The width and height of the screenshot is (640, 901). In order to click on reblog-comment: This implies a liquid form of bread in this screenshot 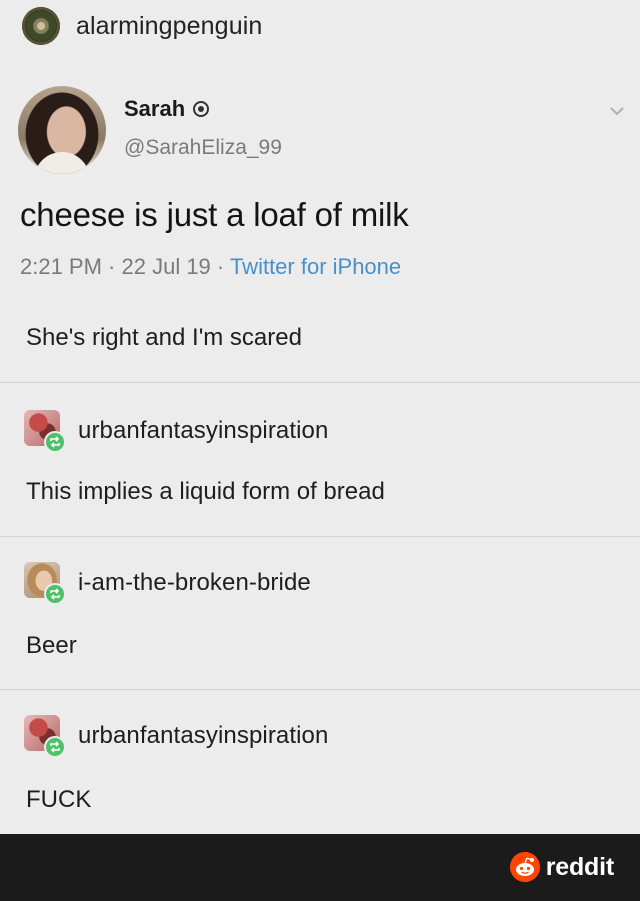, I will do `click(205, 491)`.